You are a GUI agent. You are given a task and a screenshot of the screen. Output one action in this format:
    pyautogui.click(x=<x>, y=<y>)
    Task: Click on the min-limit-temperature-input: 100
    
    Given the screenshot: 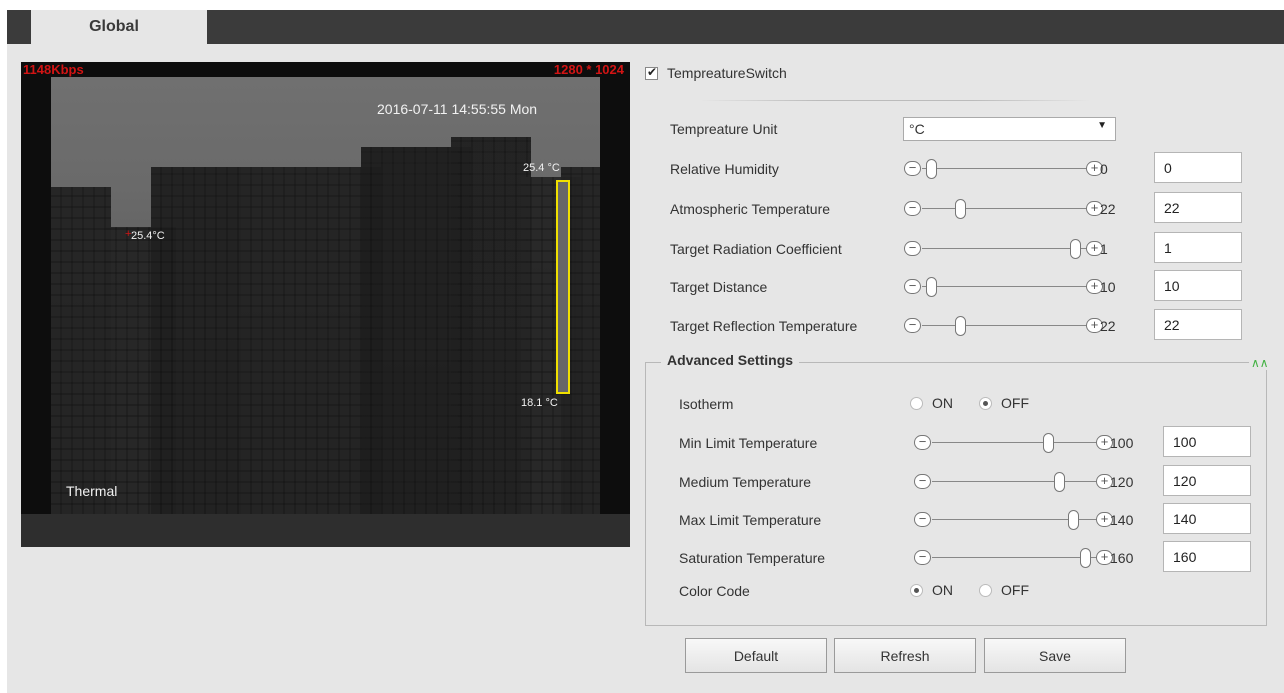 What is the action you would take?
    pyautogui.click(x=1207, y=441)
    